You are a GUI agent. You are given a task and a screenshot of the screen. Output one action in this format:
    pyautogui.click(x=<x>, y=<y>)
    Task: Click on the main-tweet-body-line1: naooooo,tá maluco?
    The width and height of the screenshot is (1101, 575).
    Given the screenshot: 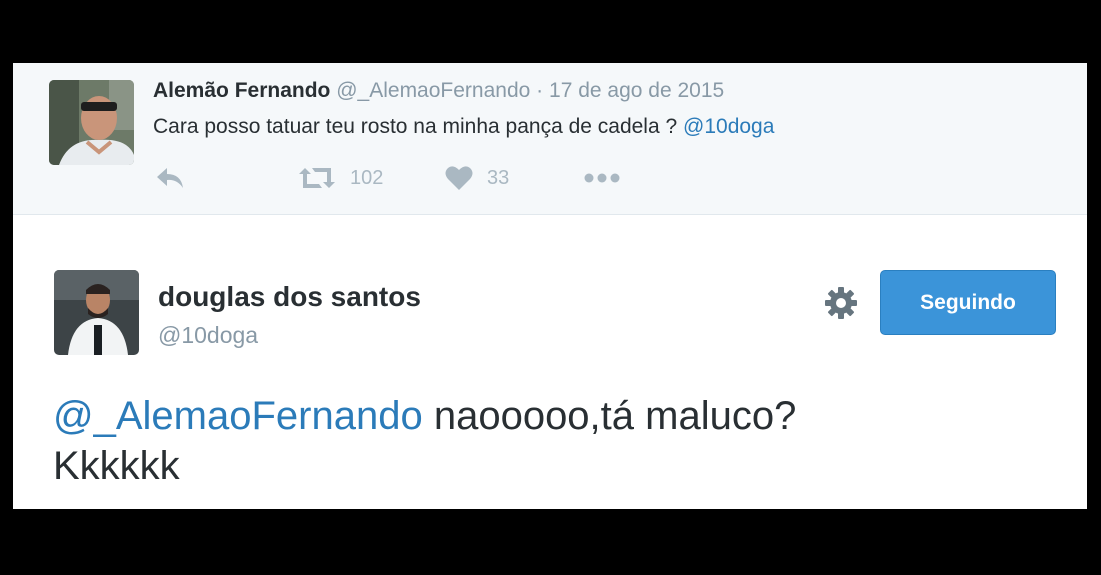 What is the action you would take?
    pyautogui.click(x=609, y=416)
    